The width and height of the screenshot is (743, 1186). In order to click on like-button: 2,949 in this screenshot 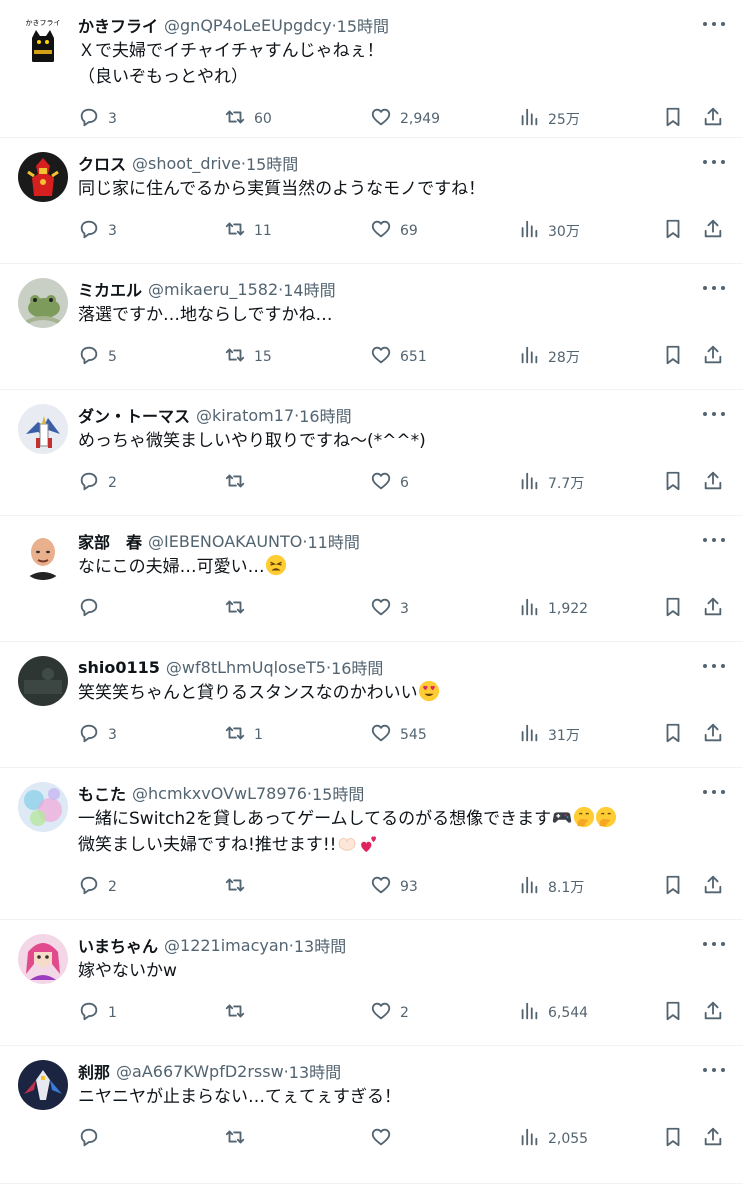, I will do `click(405, 119)`.